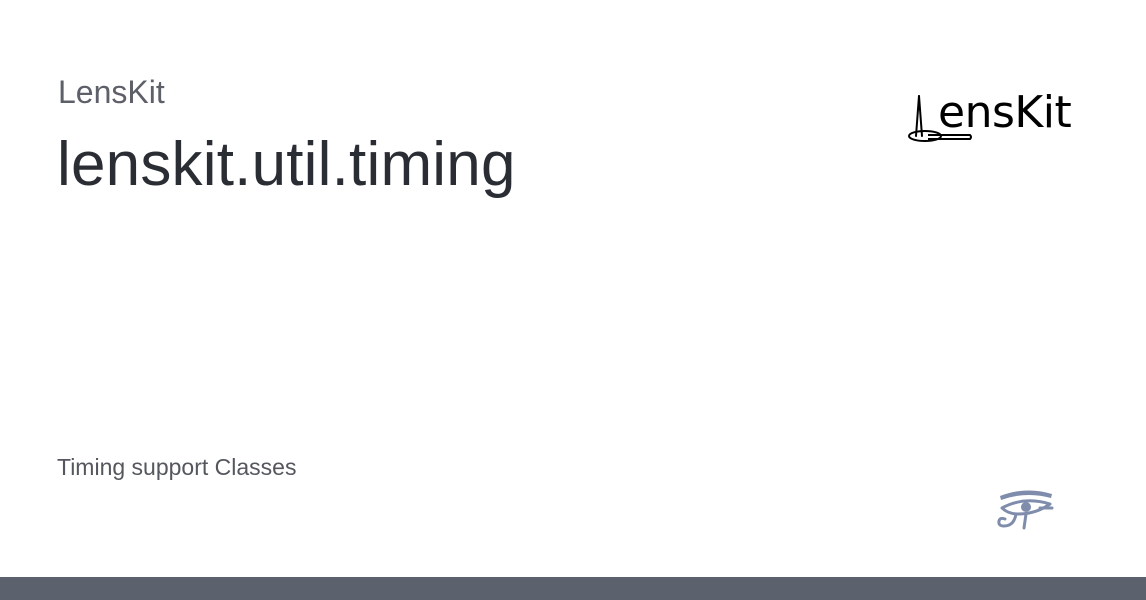  What do you see at coordinates (1005, 112) in the screenshot?
I see `logo-wordmark: ensKit` at bounding box center [1005, 112].